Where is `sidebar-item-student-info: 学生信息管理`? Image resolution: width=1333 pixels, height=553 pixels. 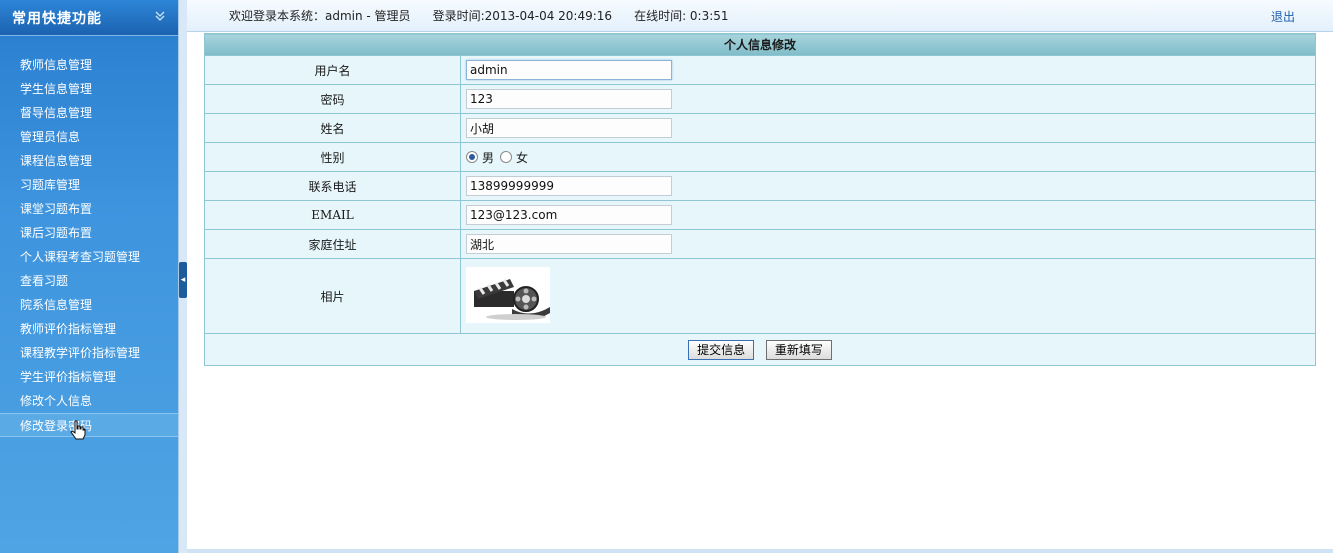 sidebar-item-student-info: 学生信息管理 is located at coordinates (89, 89).